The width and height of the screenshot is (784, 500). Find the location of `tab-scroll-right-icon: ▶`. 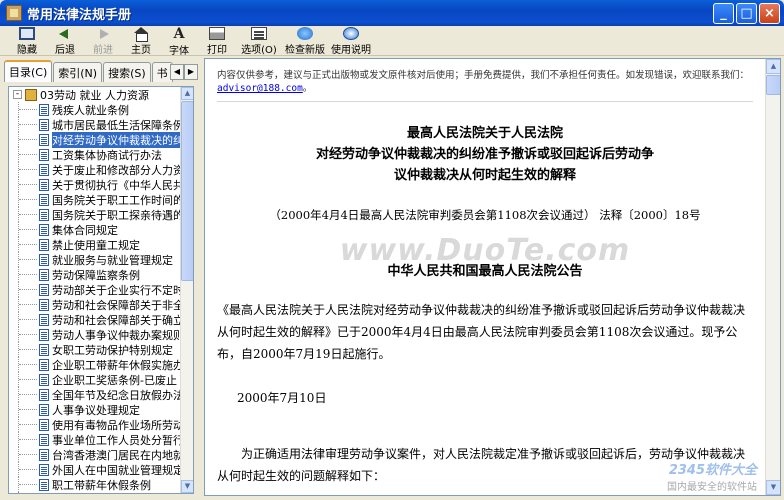

tab-scroll-right-icon: ▶ is located at coordinates (191, 72).